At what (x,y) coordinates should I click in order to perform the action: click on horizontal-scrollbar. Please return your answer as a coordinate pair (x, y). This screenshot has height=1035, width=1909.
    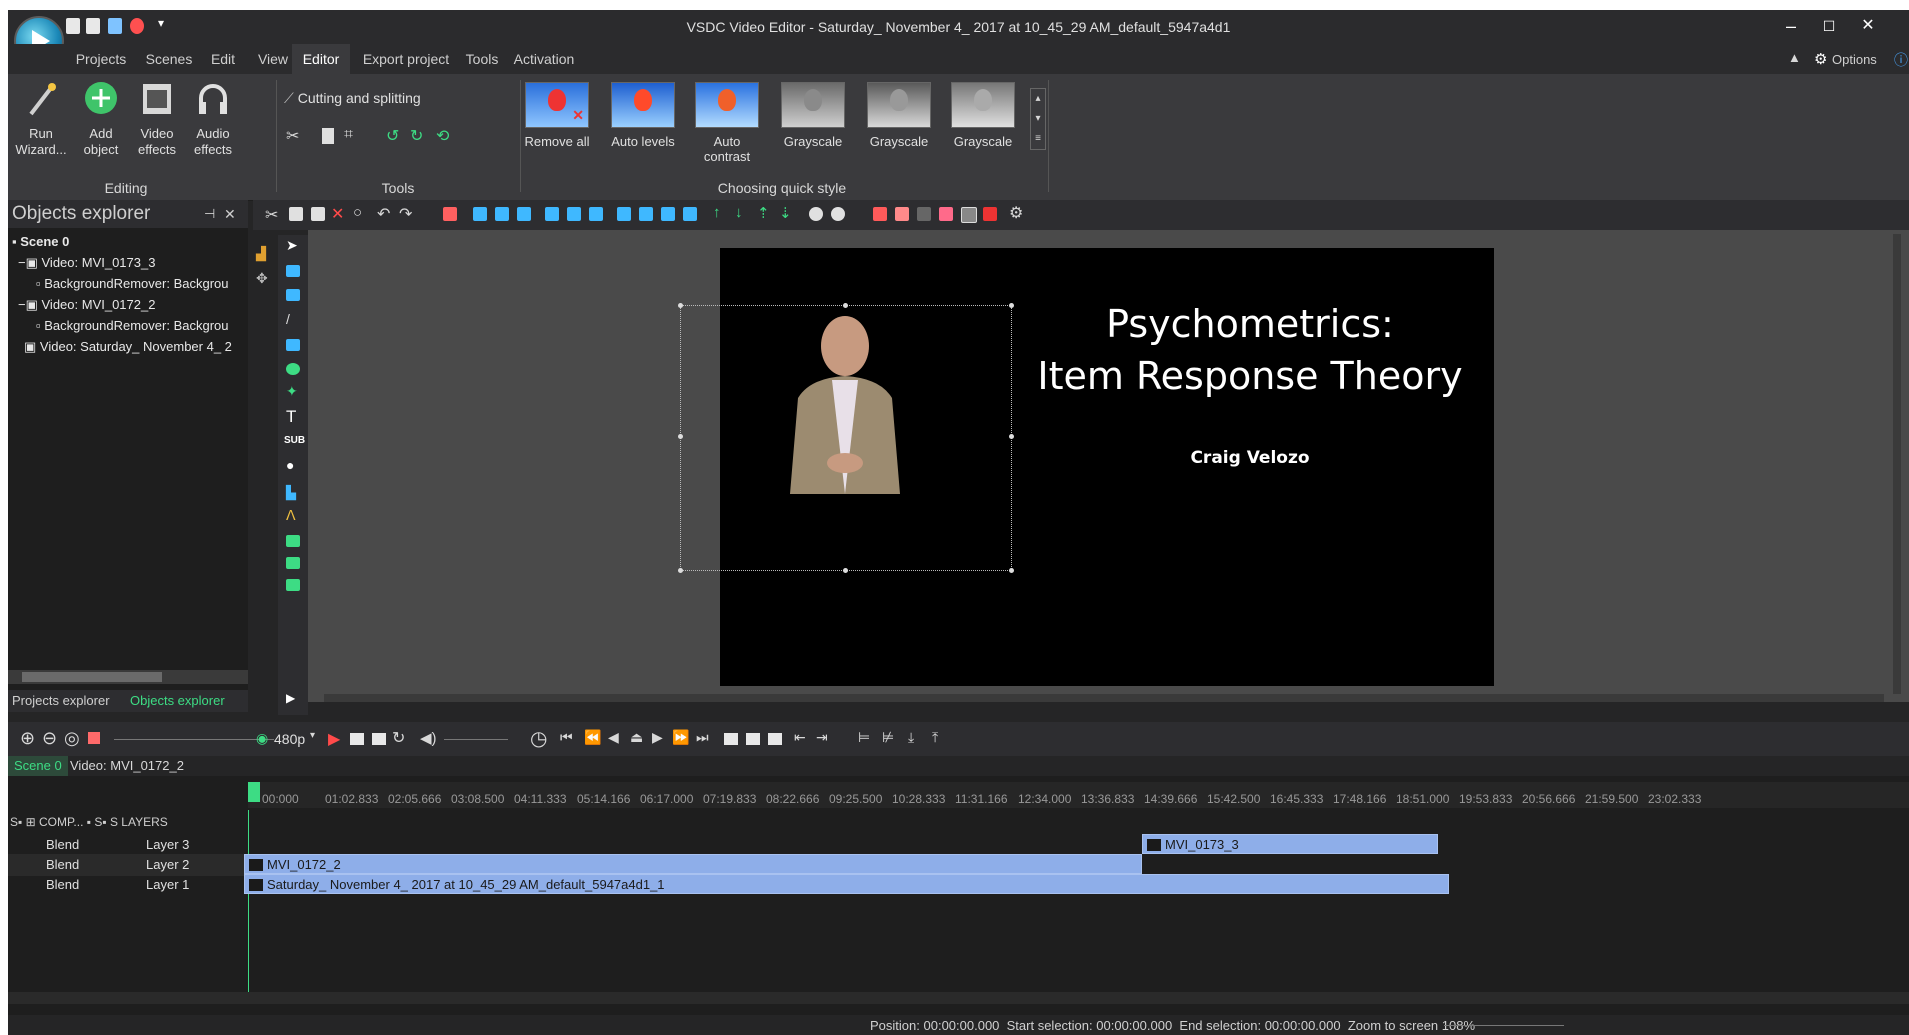
    Looking at the image, I should click on (128, 677).